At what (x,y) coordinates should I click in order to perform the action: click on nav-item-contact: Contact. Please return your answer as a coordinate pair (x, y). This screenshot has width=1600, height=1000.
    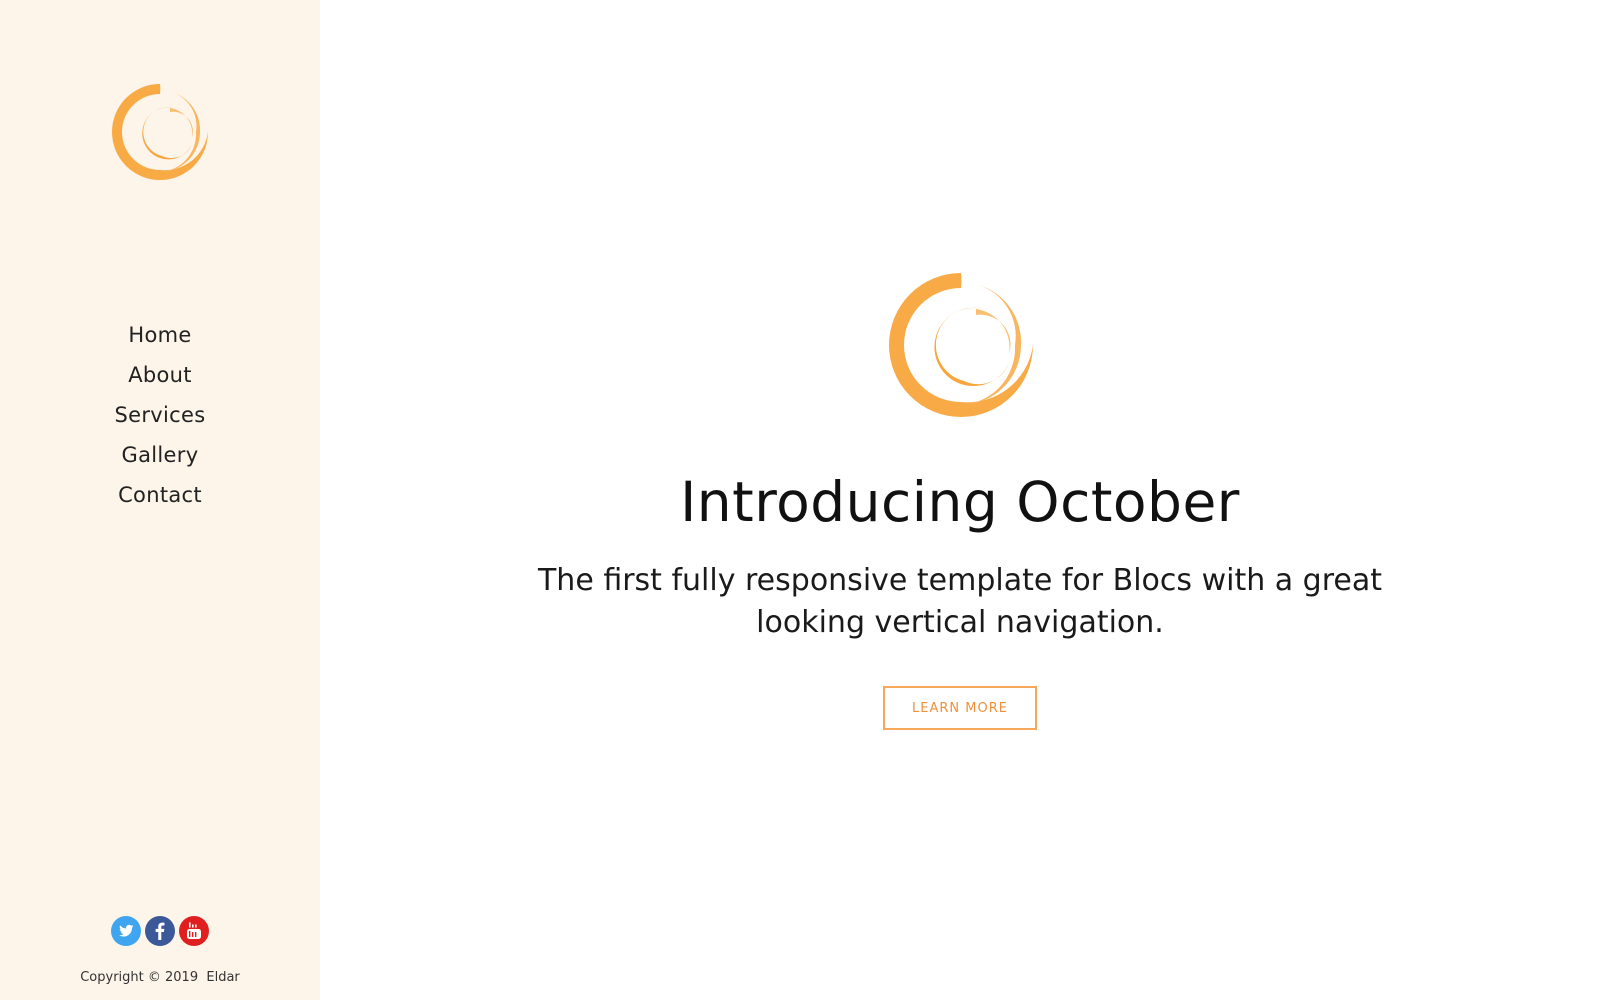
    Looking at the image, I should click on (160, 495).